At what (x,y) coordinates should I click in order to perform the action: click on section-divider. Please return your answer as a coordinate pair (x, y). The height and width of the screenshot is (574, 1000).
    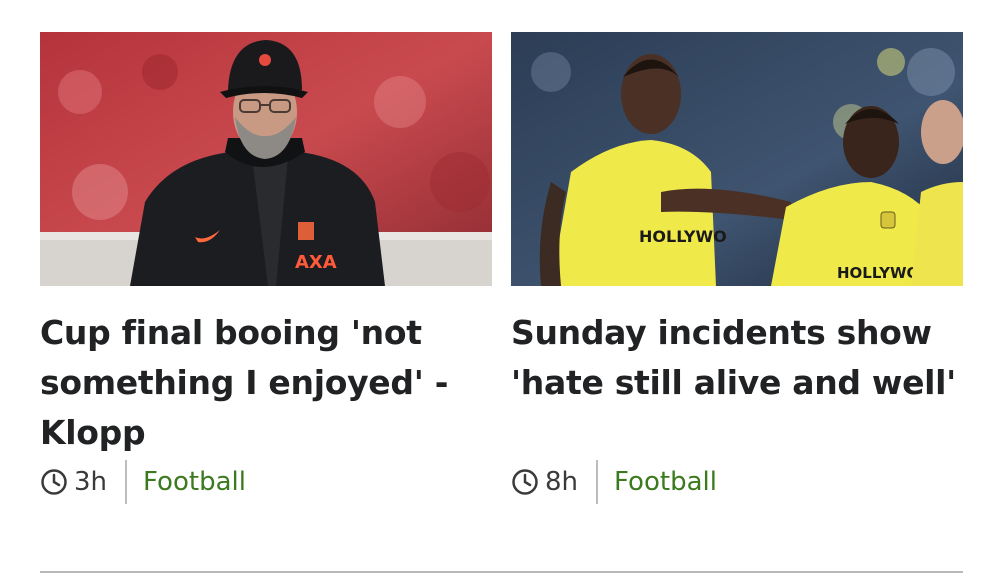
    Looking at the image, I should click on (501, 572).